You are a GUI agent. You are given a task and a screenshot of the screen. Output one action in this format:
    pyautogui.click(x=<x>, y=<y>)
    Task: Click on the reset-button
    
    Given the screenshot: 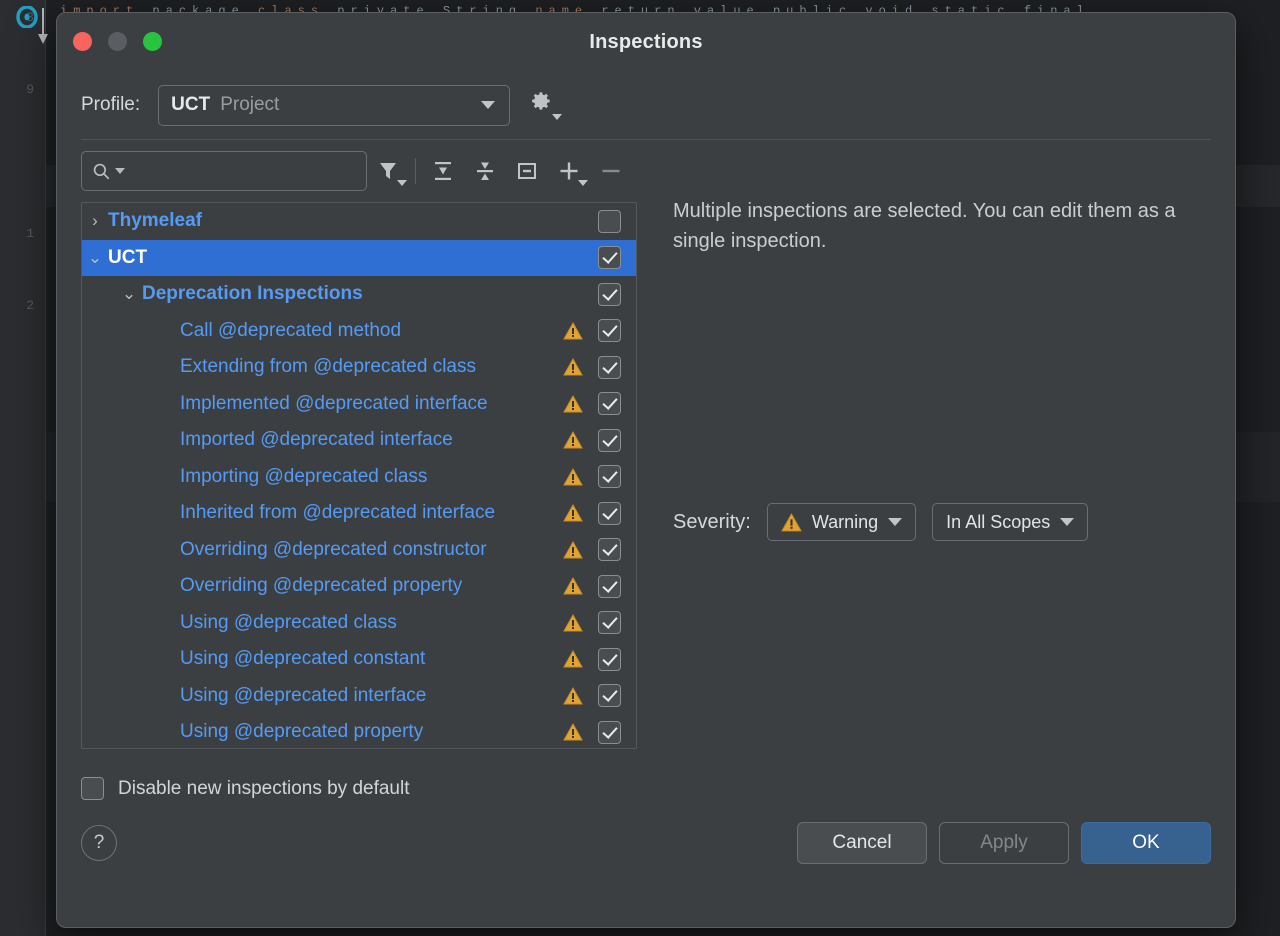 What is the action you would take?
    pyautogui.click(x=527, y=171)
    